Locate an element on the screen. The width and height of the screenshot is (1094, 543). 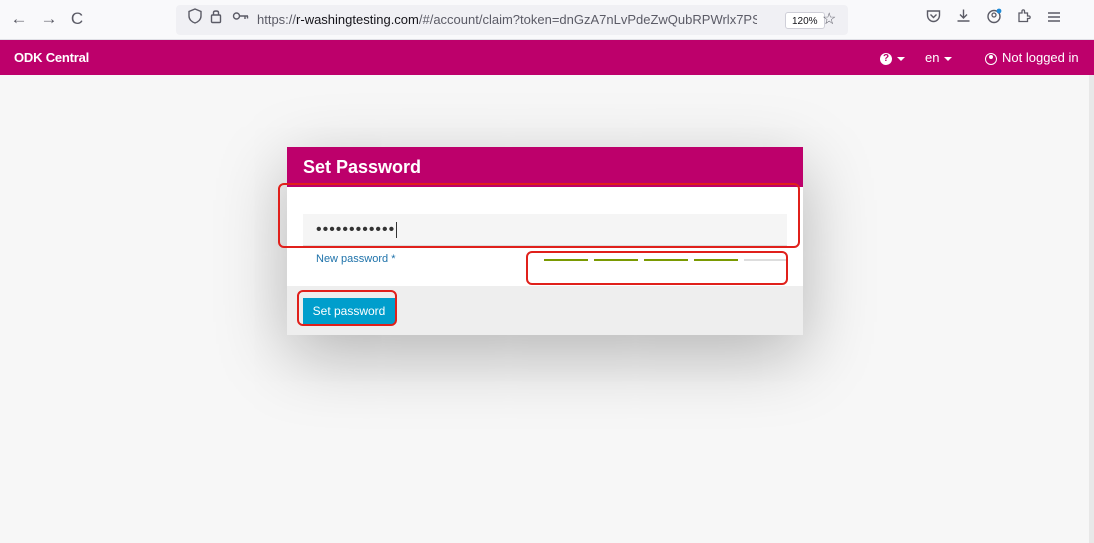
annotation-box-password-field is located at coordinates (539, 215).